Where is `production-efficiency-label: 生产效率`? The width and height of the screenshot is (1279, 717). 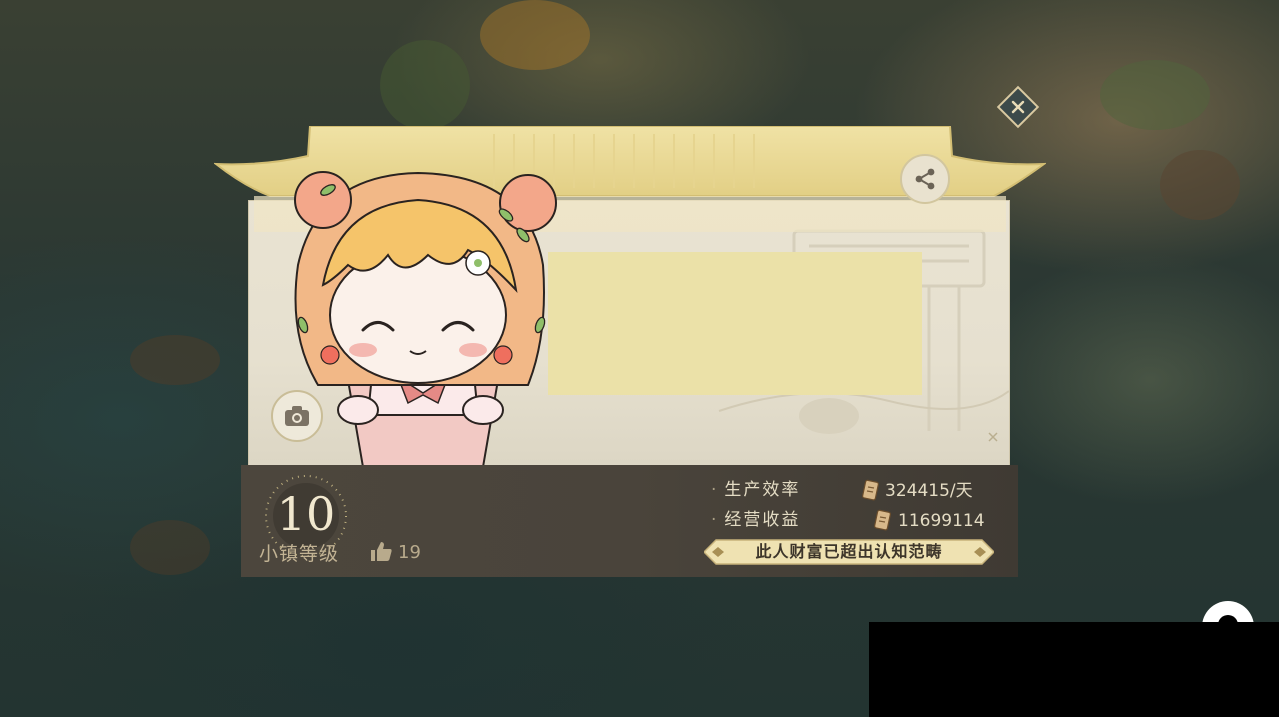
production-efficiency-label: 生产效率 is located at coordinates (755, 490).